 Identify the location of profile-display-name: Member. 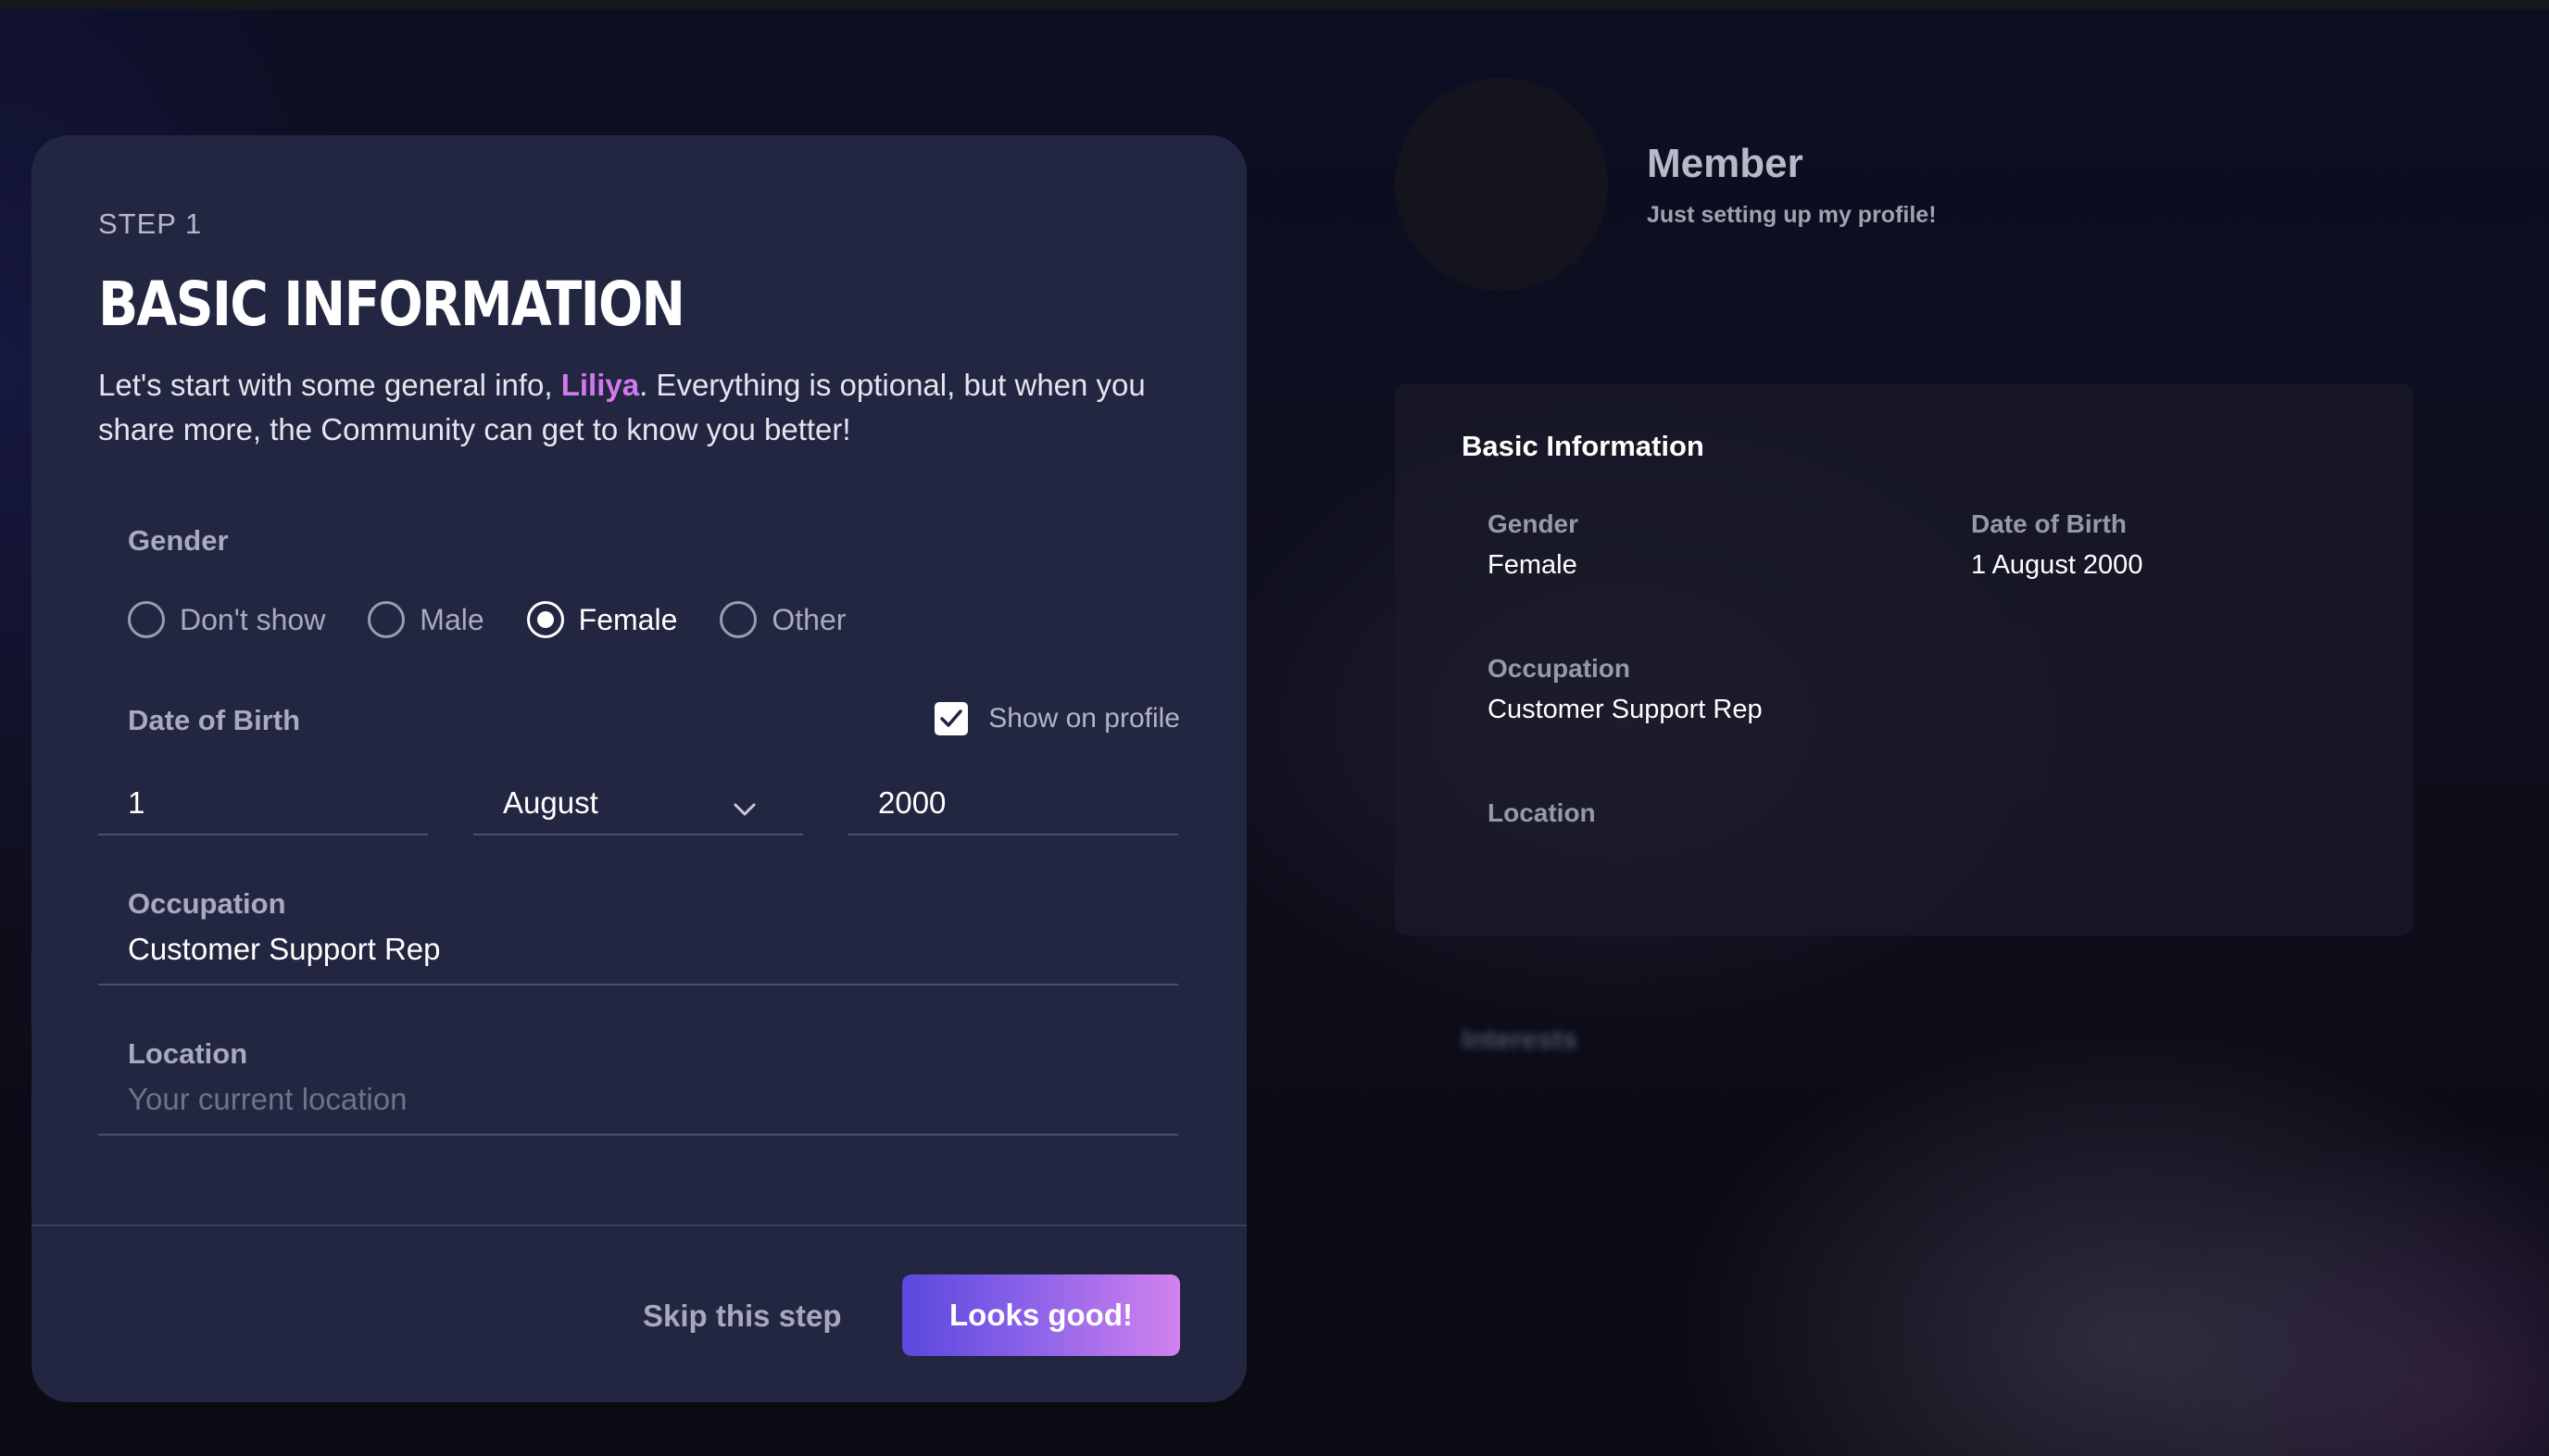
(1725, 163).